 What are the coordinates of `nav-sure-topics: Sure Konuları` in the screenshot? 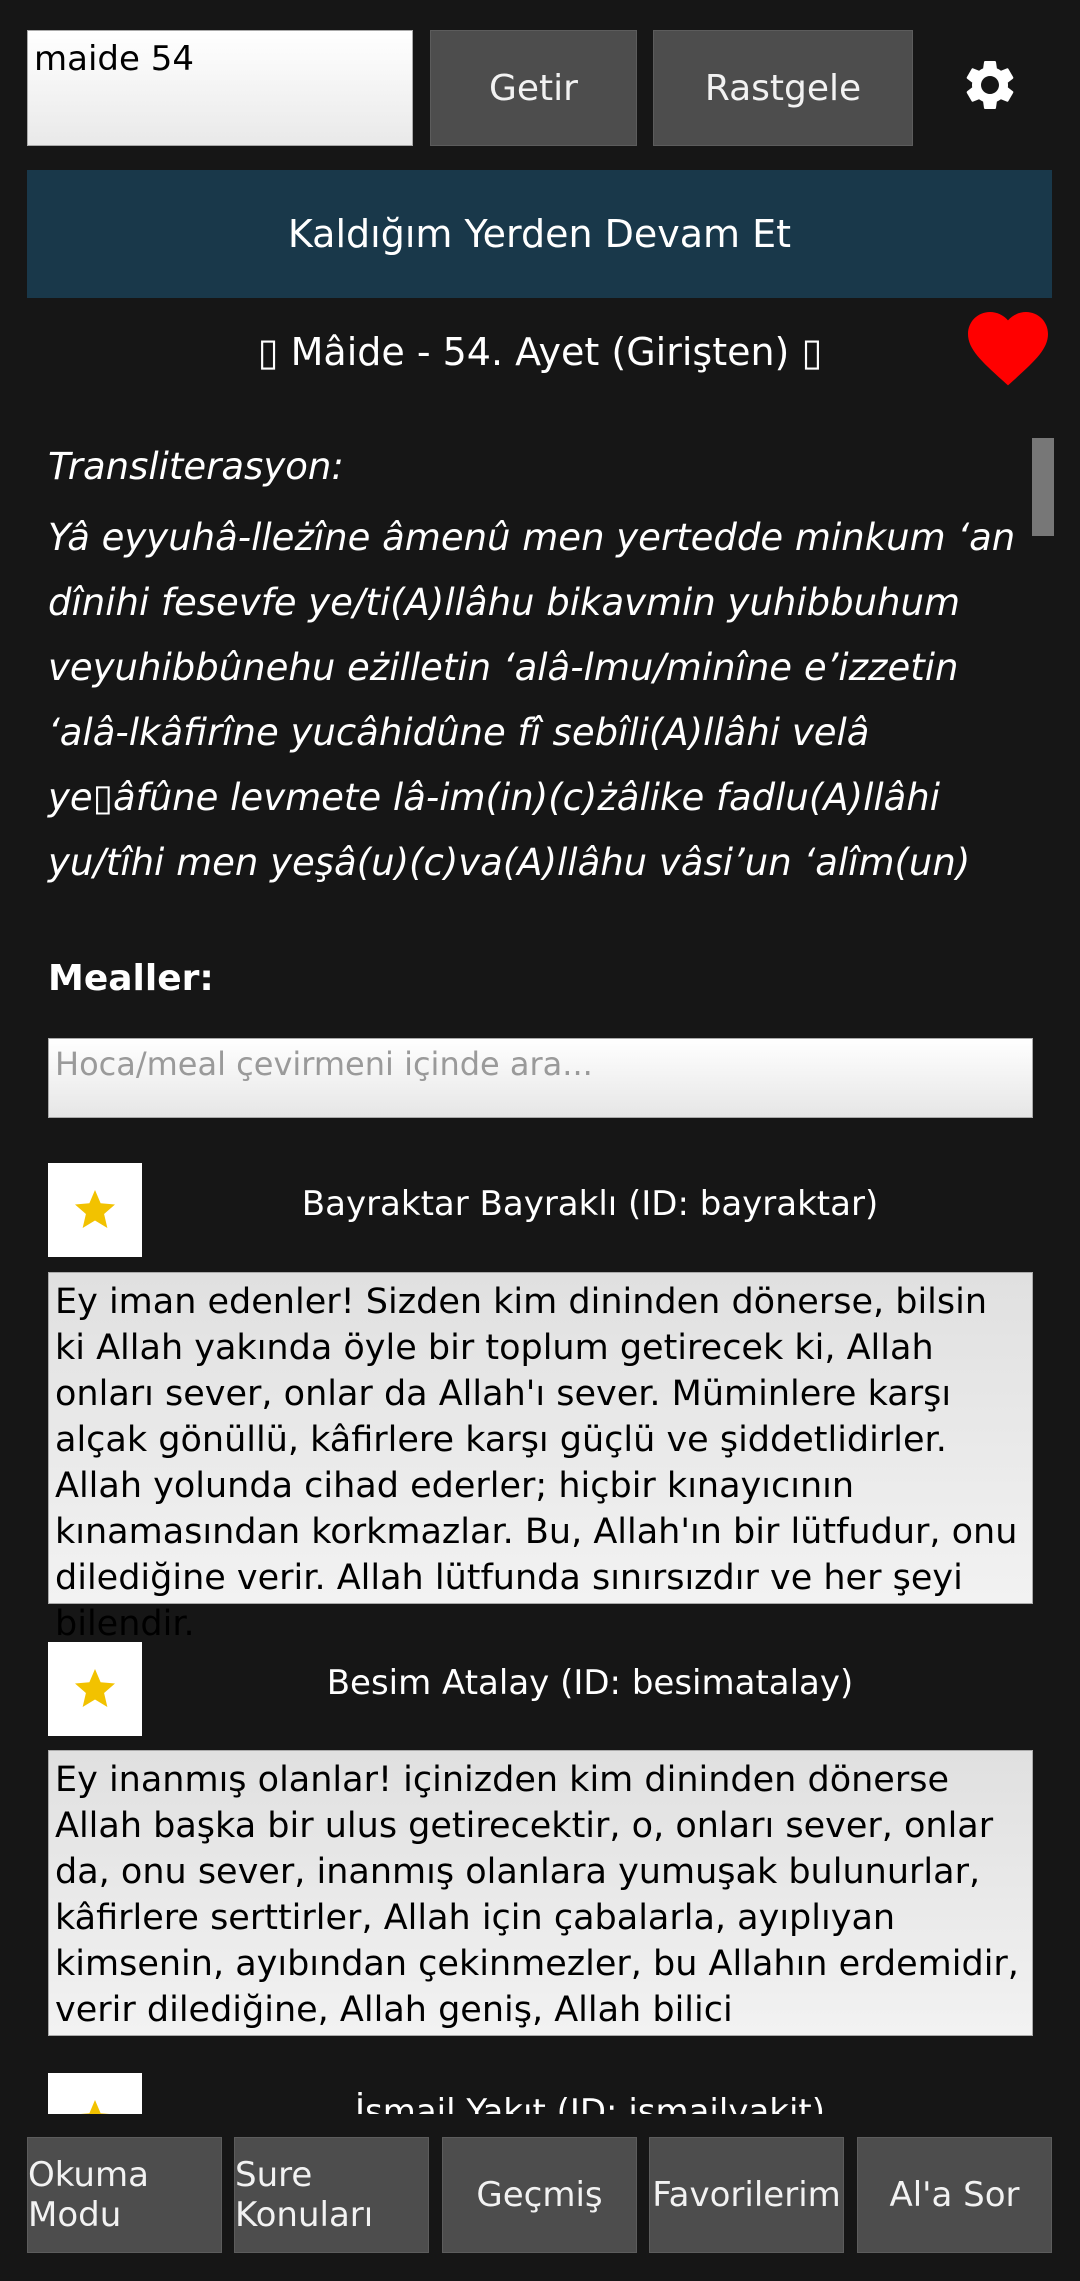 It's located at (331, 2195).